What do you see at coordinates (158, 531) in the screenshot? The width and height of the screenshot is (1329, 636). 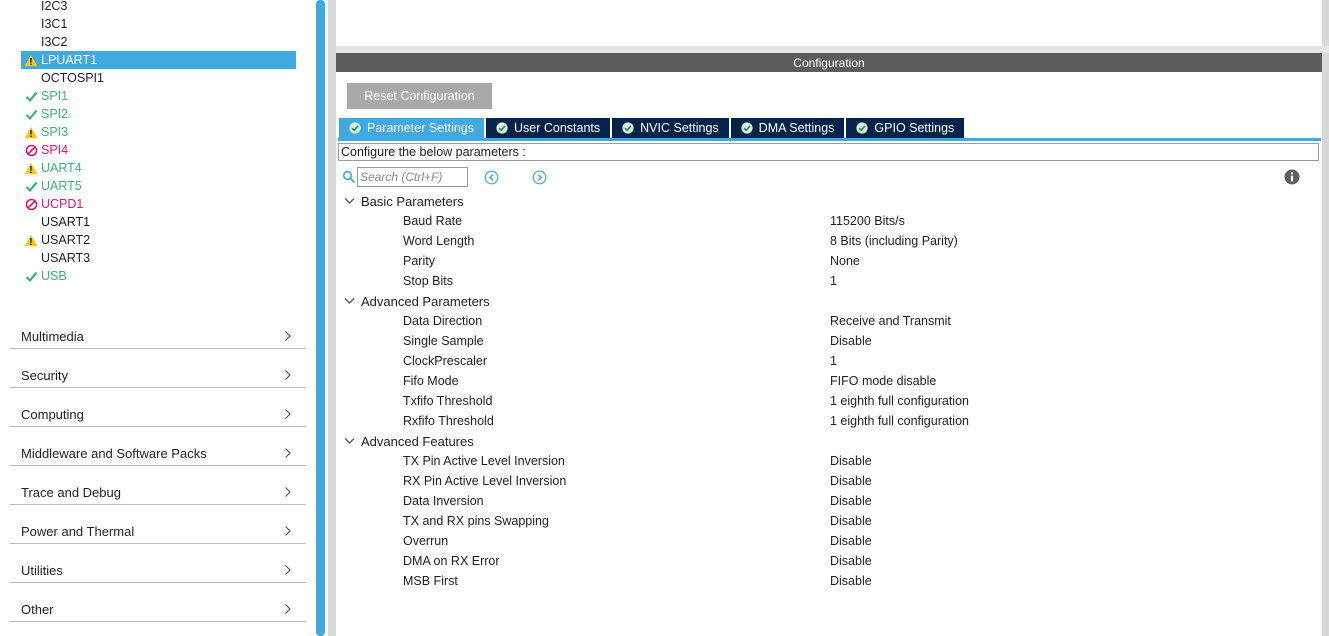 I see `category-power-and-thermal: Power and Thermal` at bounding box center [158, 531].